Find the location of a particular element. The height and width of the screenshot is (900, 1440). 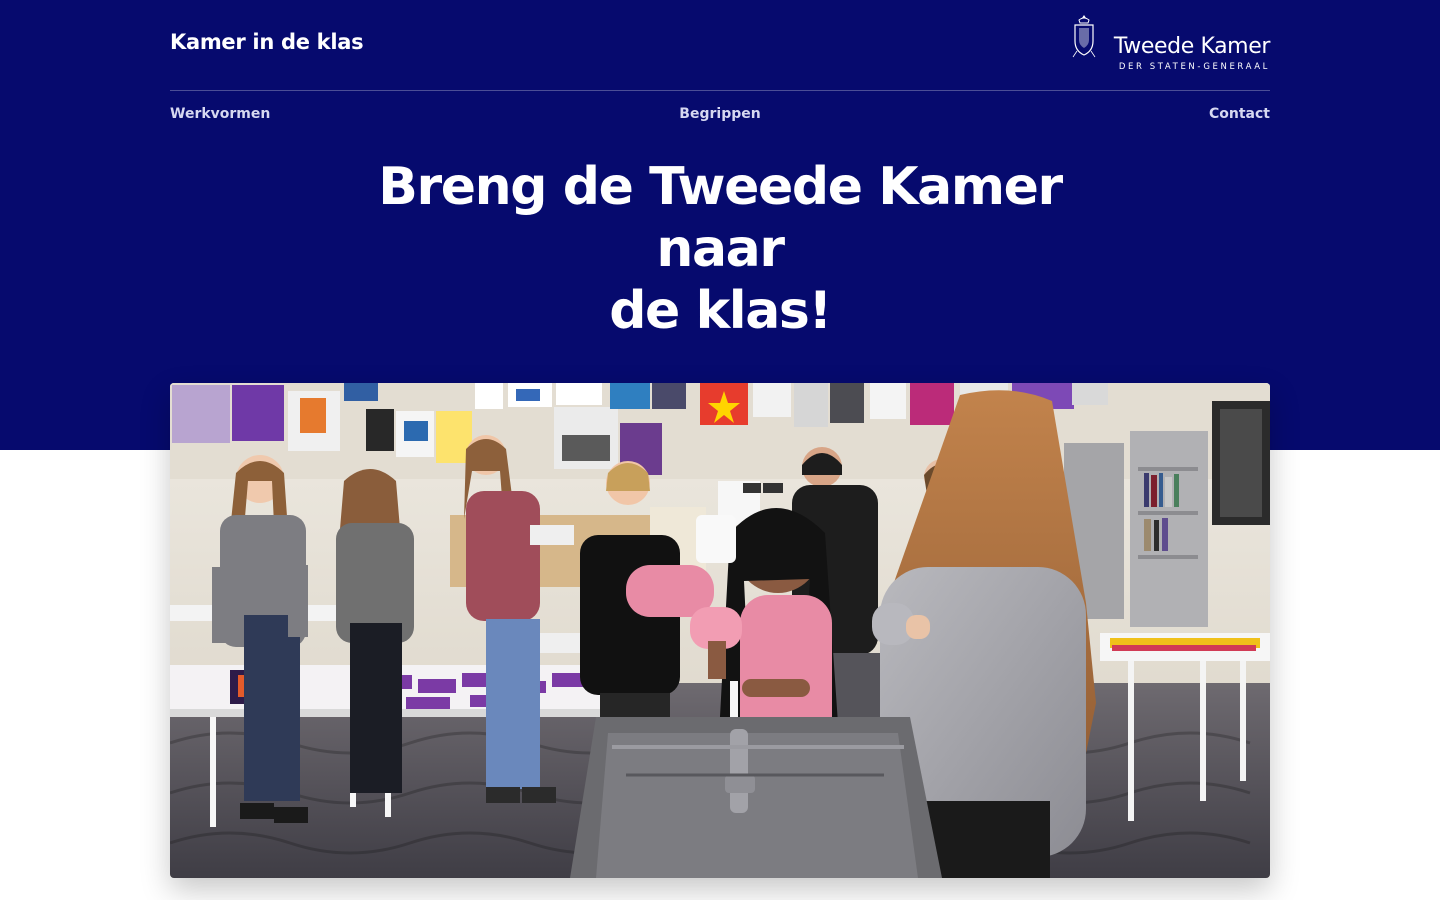

headline-line-2: de klas! is located at coordinates (720, 311).